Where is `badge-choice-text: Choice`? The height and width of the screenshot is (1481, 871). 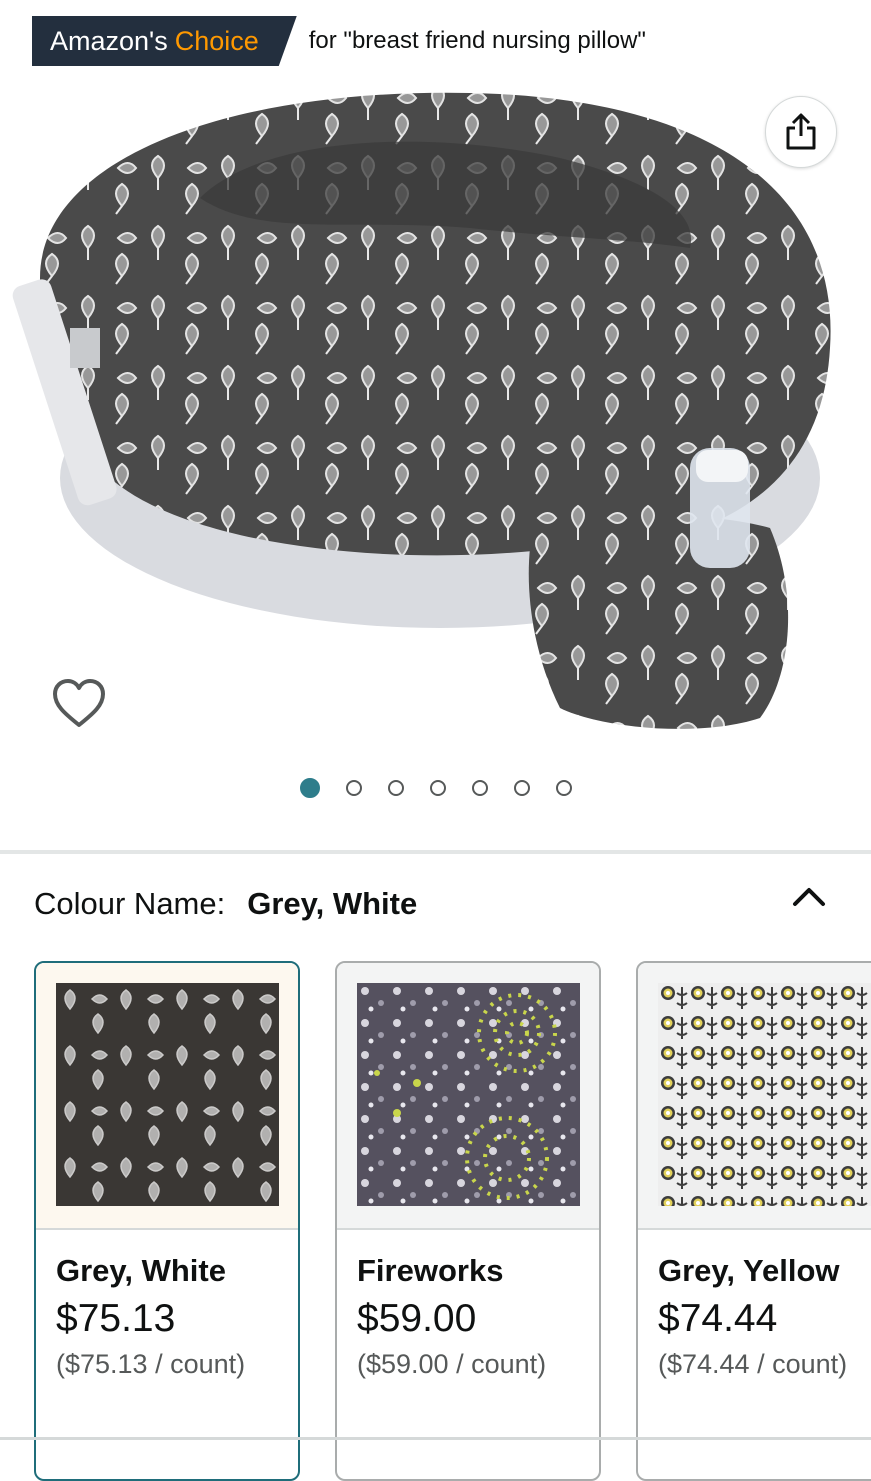 badge-choice-text: Choice is located at coordinates (216, 40).